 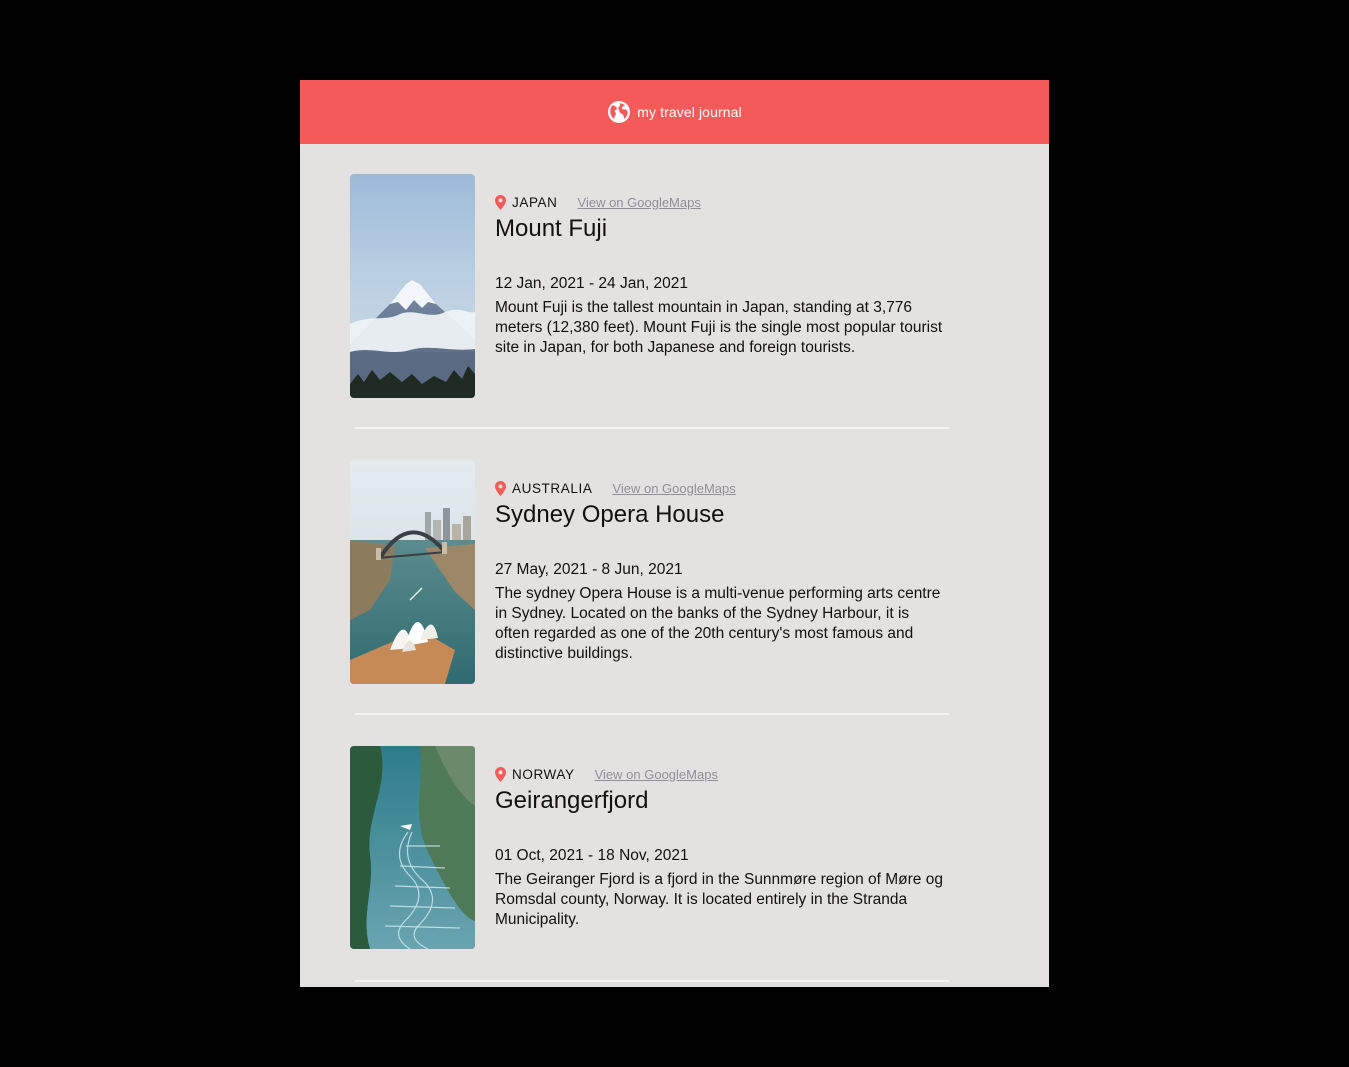 I want to click on location-row: JAPAN View on GoogleMaps, so click(x=598, y=202).